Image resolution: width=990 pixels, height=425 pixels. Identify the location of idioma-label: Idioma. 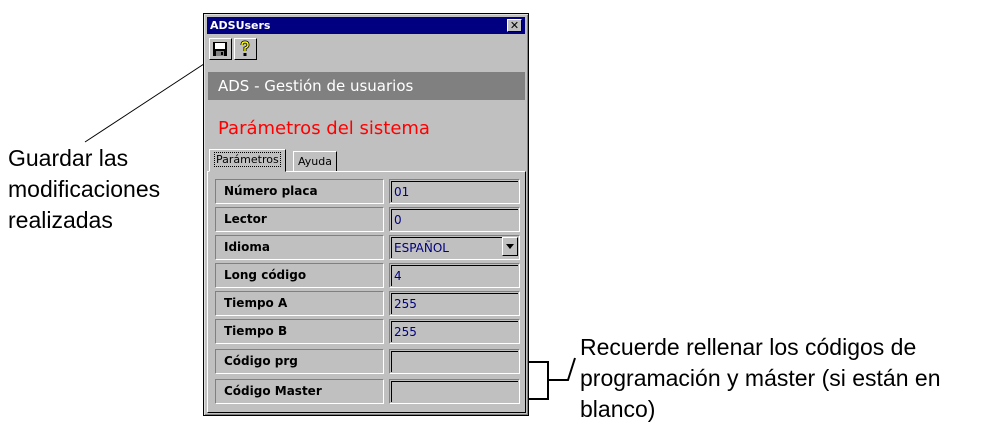
(299, 247).